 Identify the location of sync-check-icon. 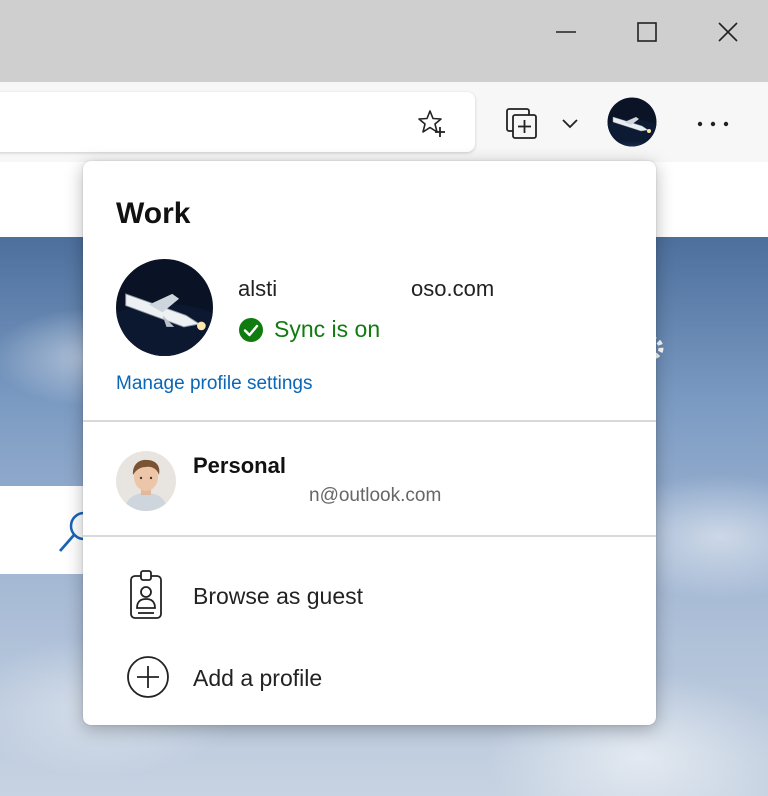
(251, 330).